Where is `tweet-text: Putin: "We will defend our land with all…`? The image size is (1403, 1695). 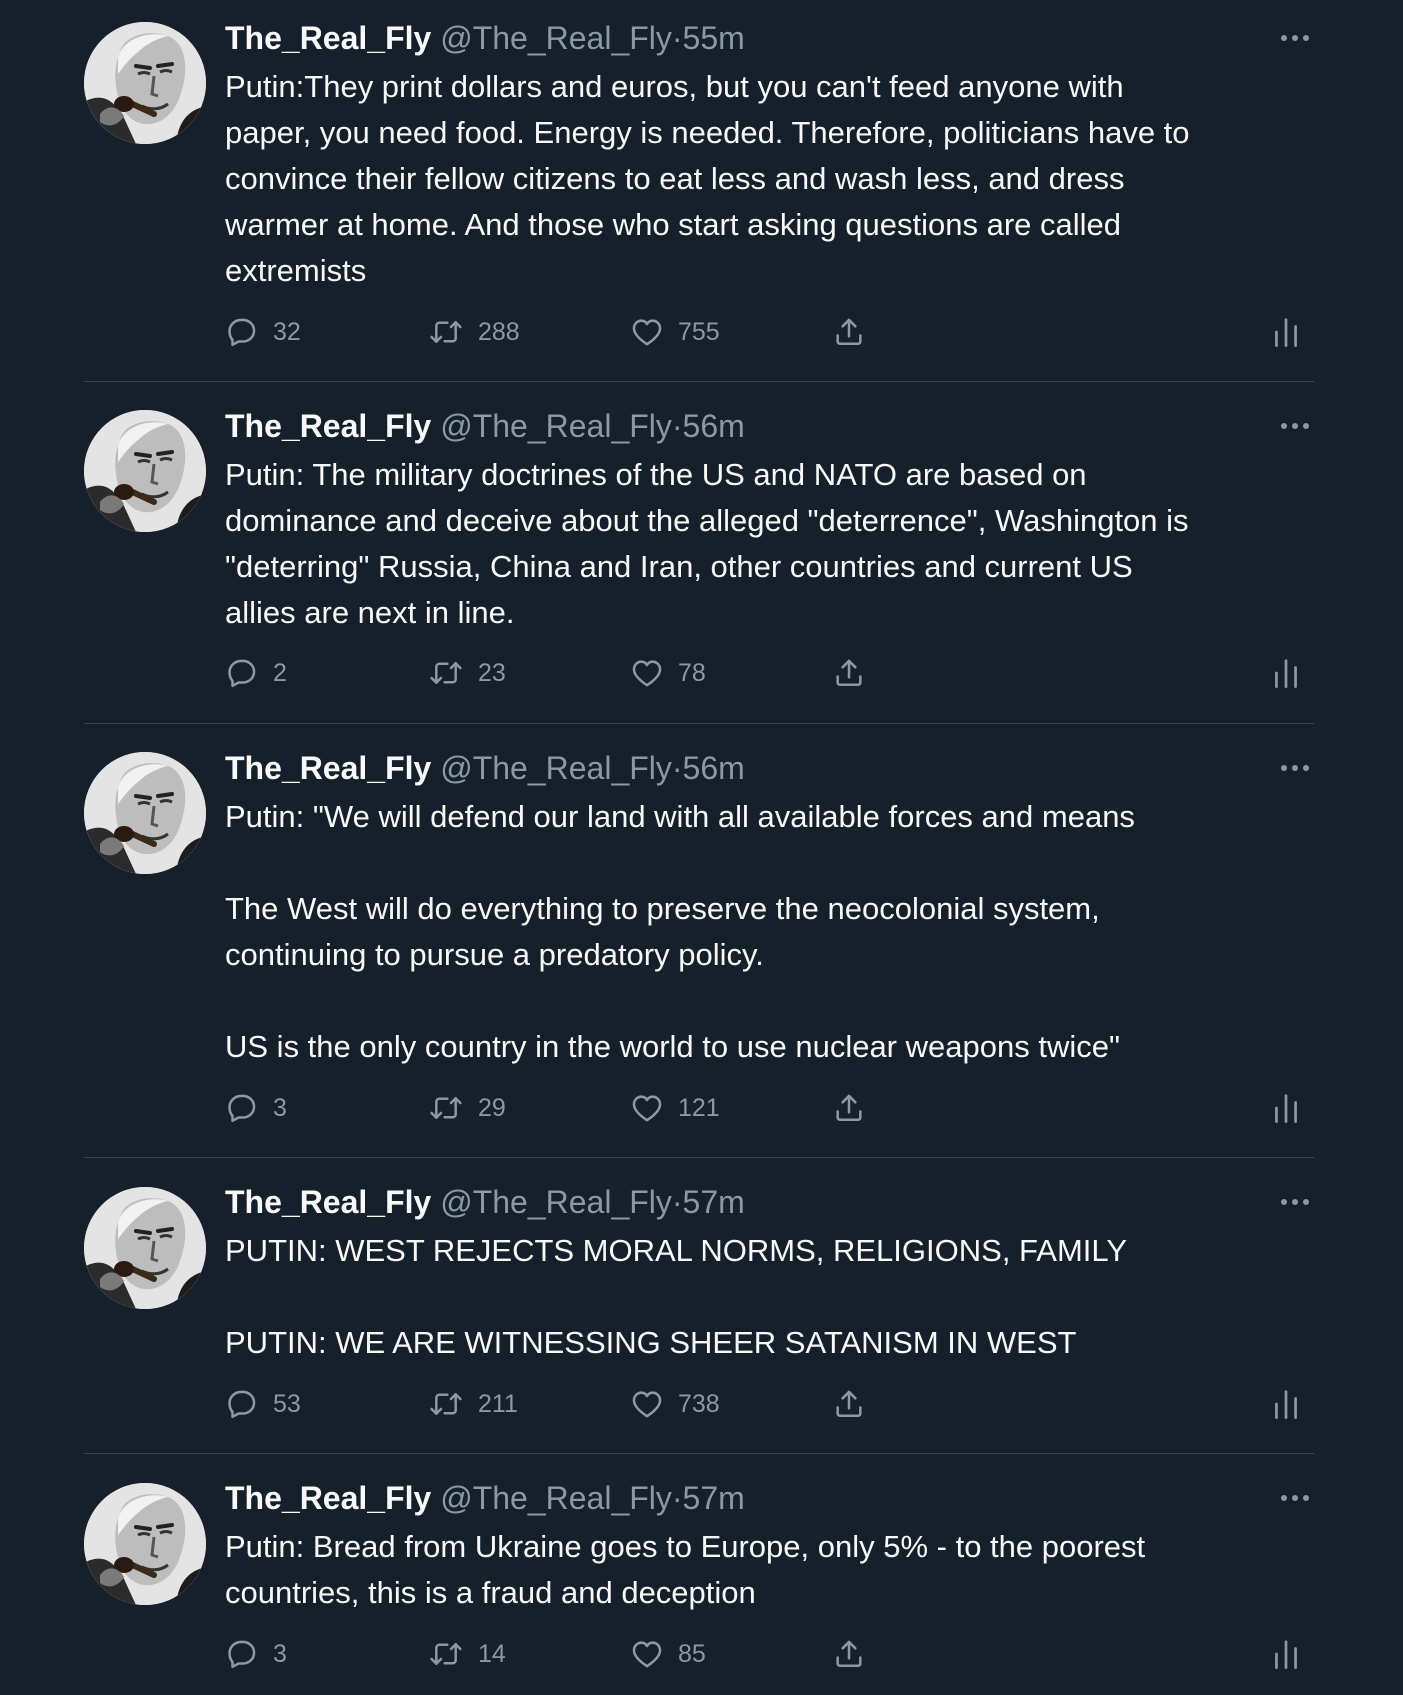 tweet-text: Putin: "We will defend our land with all… is located at coordinates (770, 932).